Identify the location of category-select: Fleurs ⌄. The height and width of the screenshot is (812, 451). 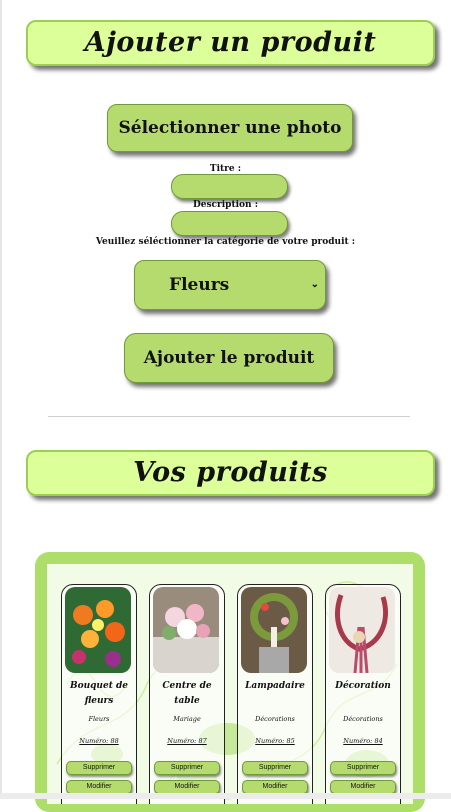
(230, 285).